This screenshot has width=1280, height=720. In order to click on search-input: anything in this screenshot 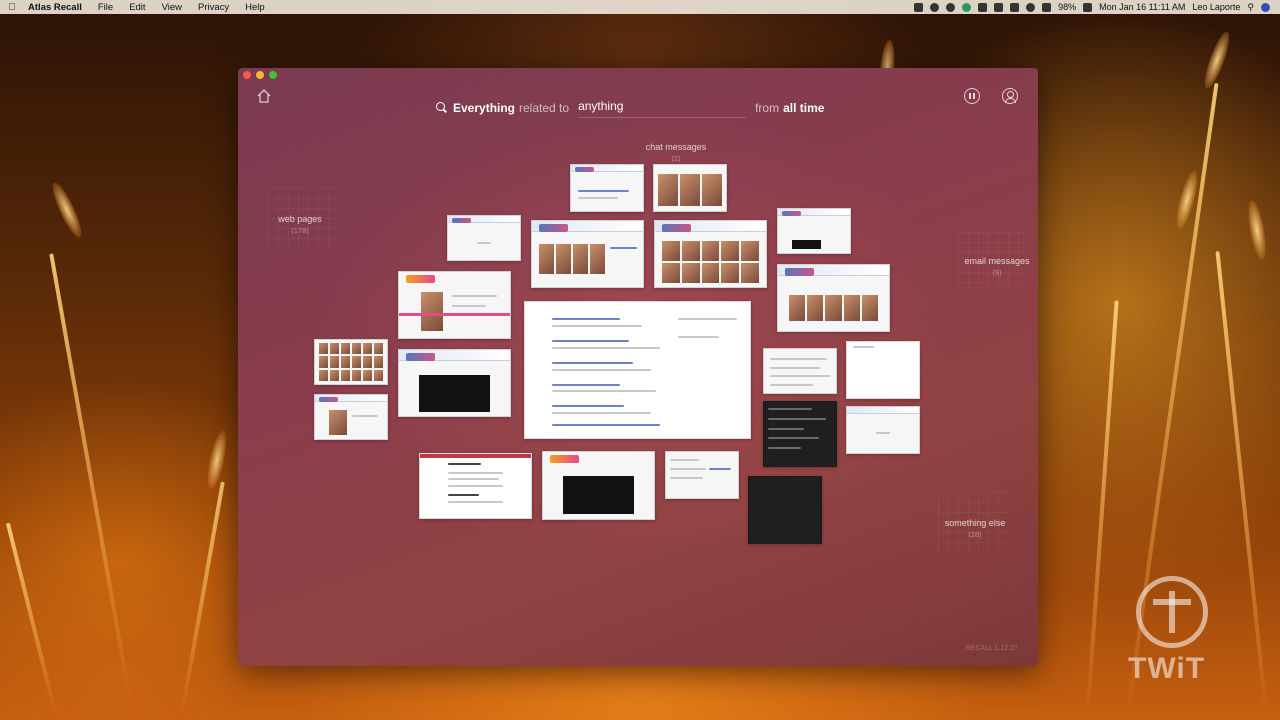, I will do `click(662, 108)`.